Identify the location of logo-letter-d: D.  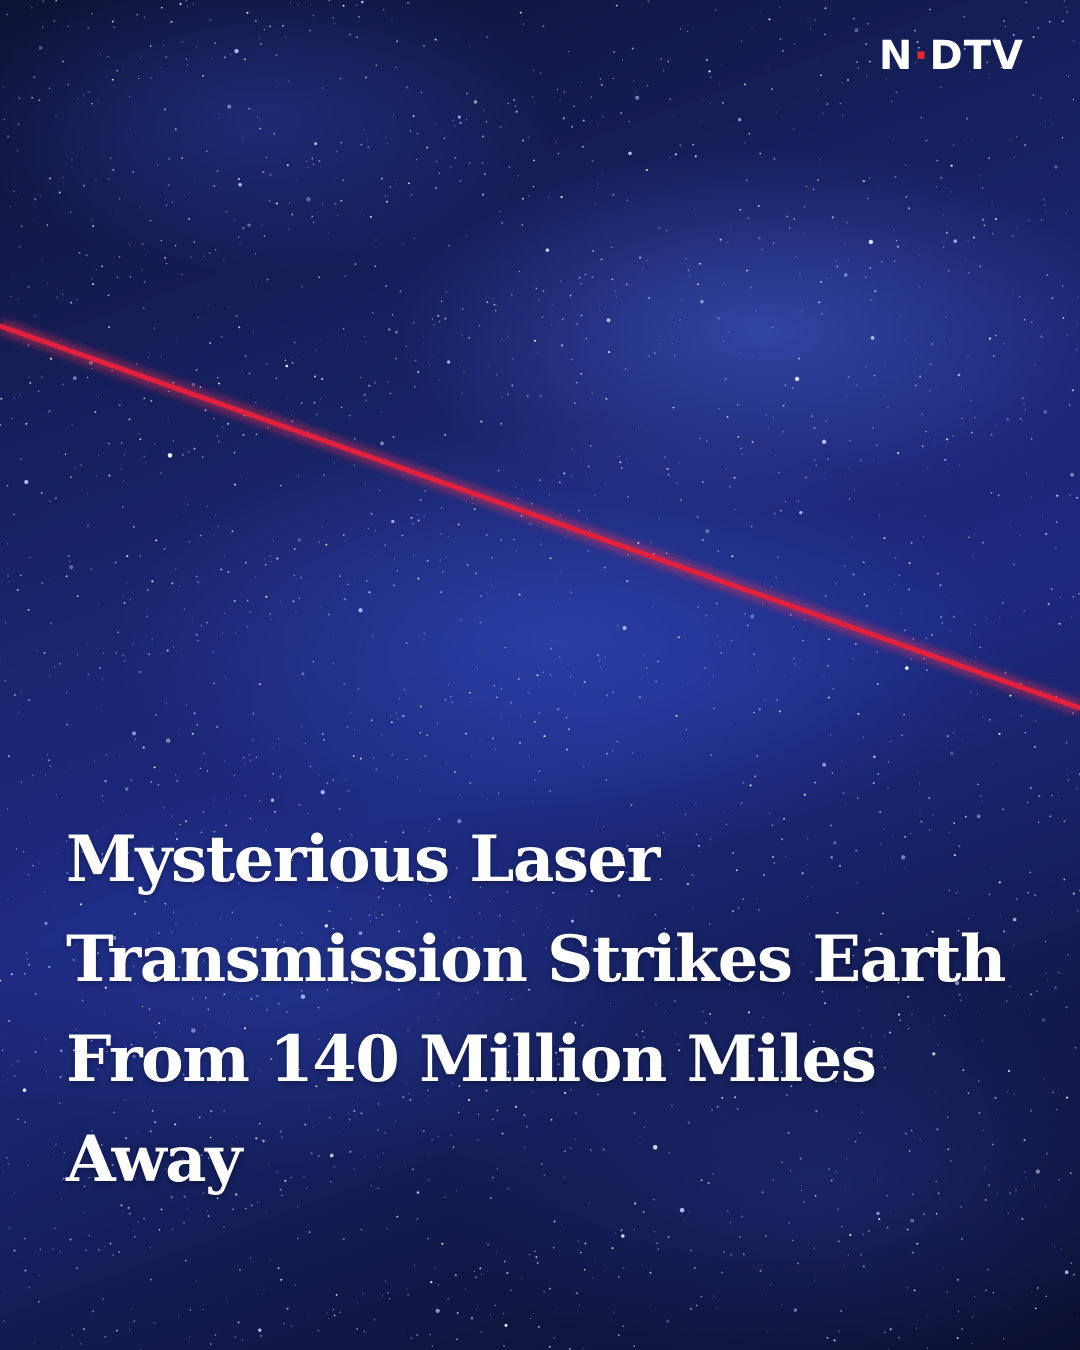
(946, 56).